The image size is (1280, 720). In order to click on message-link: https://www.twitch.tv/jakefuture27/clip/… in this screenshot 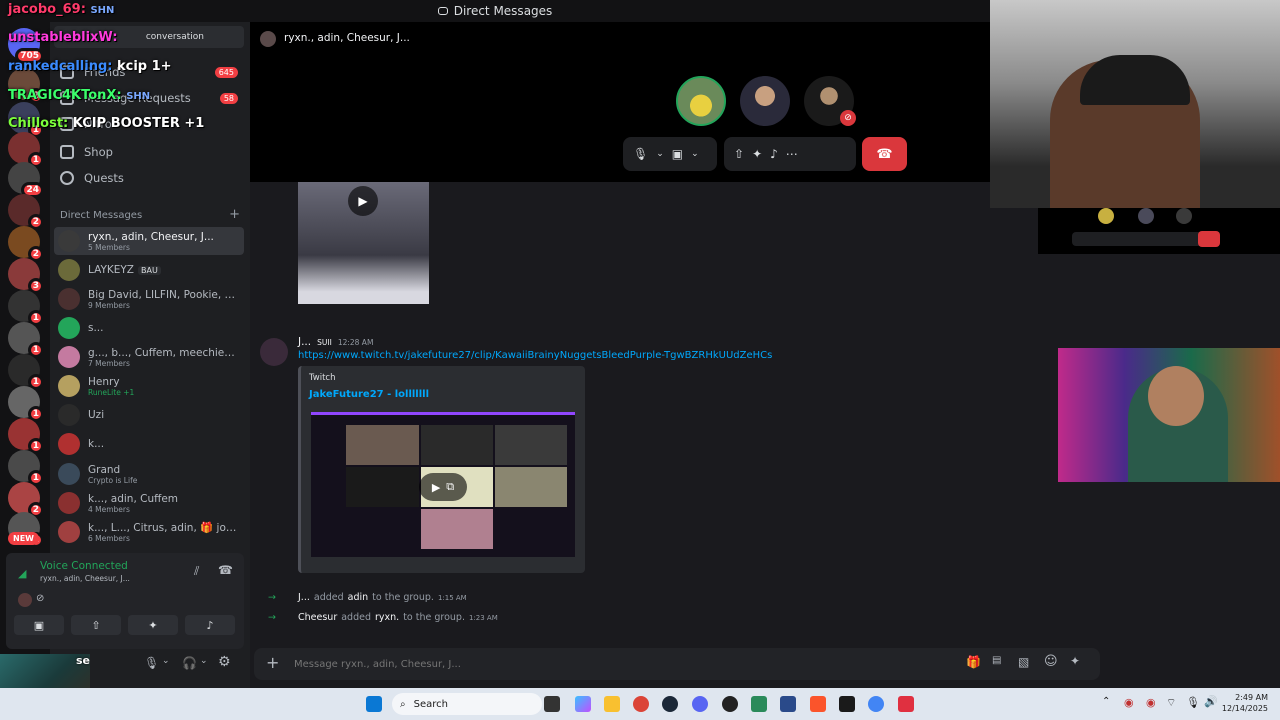, I will do `click(535, 355)`.